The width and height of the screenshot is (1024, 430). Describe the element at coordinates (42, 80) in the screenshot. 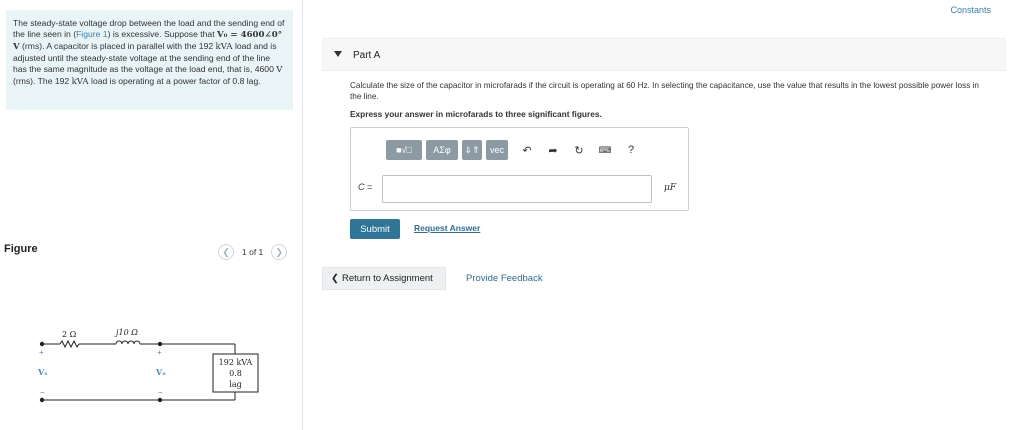

I see `problem-text: (rms). The 192` at that location.